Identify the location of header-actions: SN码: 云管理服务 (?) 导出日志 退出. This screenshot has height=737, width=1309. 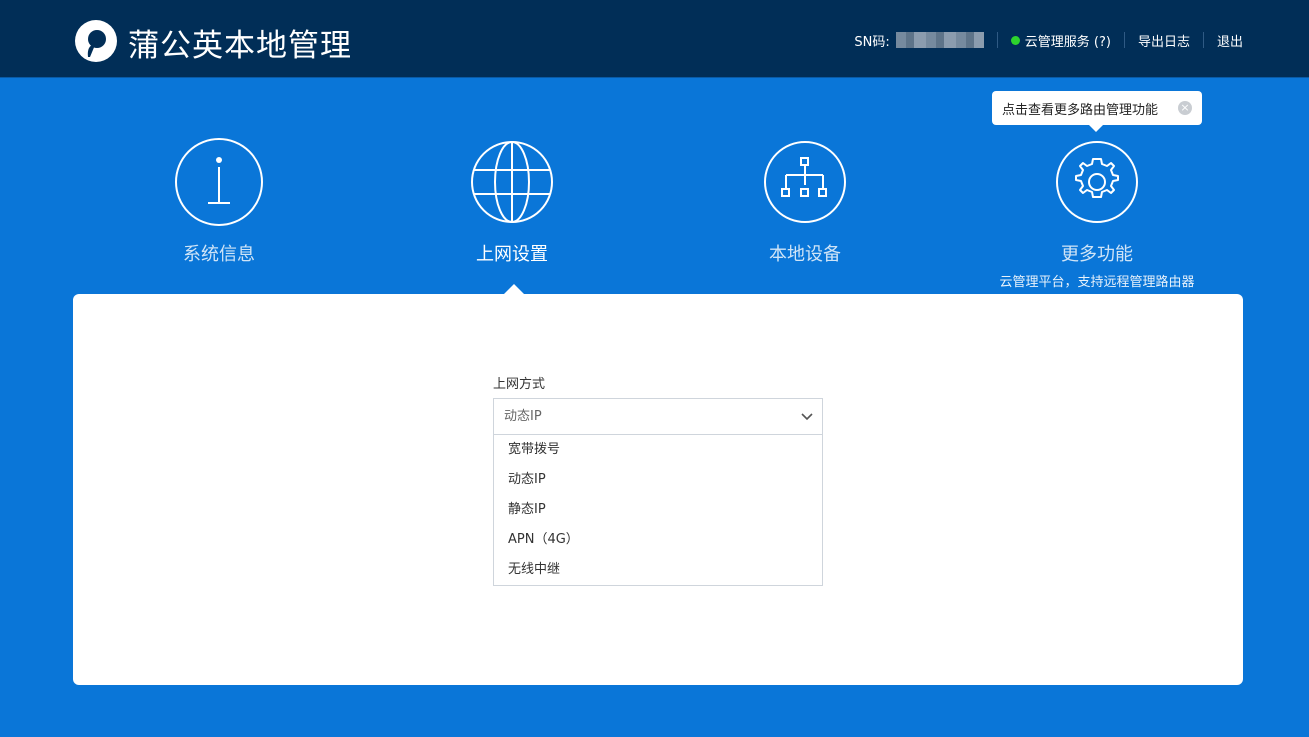
(1048, 40).